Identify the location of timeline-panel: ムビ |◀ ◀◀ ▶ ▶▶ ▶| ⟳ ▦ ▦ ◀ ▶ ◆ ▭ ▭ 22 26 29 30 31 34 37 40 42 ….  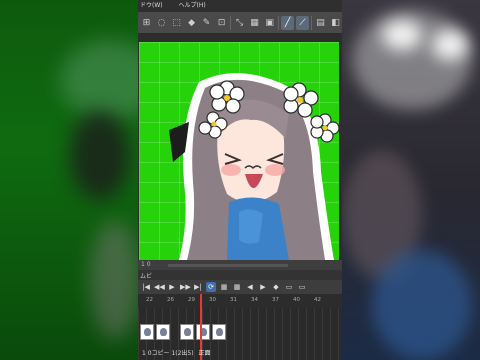
(240, 315).